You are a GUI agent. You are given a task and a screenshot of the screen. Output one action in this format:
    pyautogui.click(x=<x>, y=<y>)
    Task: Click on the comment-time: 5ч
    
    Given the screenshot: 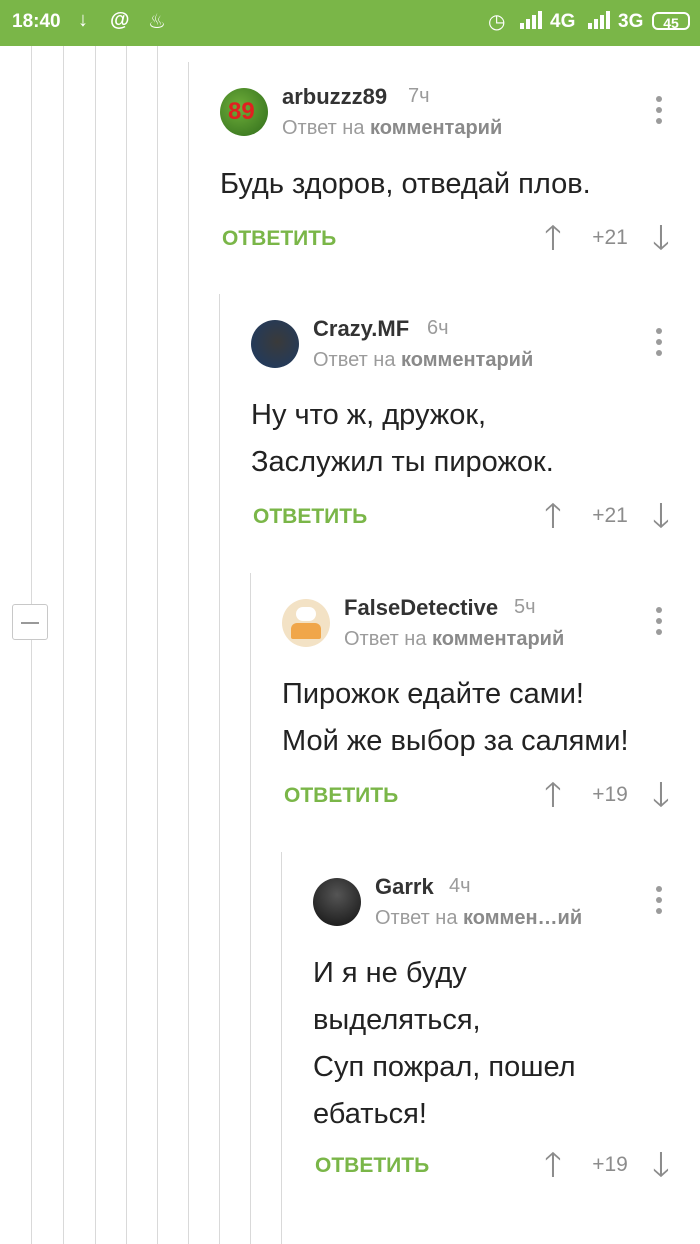 What is the action you would take?
    pyautogui.click(x=525, y=607)
    